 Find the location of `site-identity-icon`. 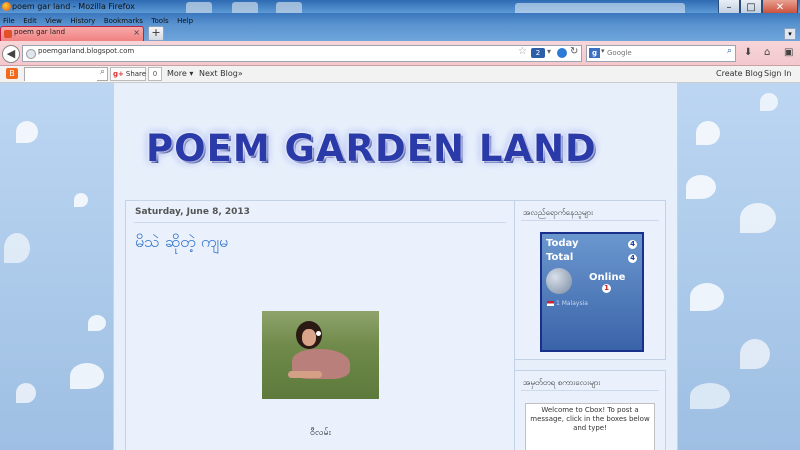

site-identity-icon is located at coordinates (31, 54).